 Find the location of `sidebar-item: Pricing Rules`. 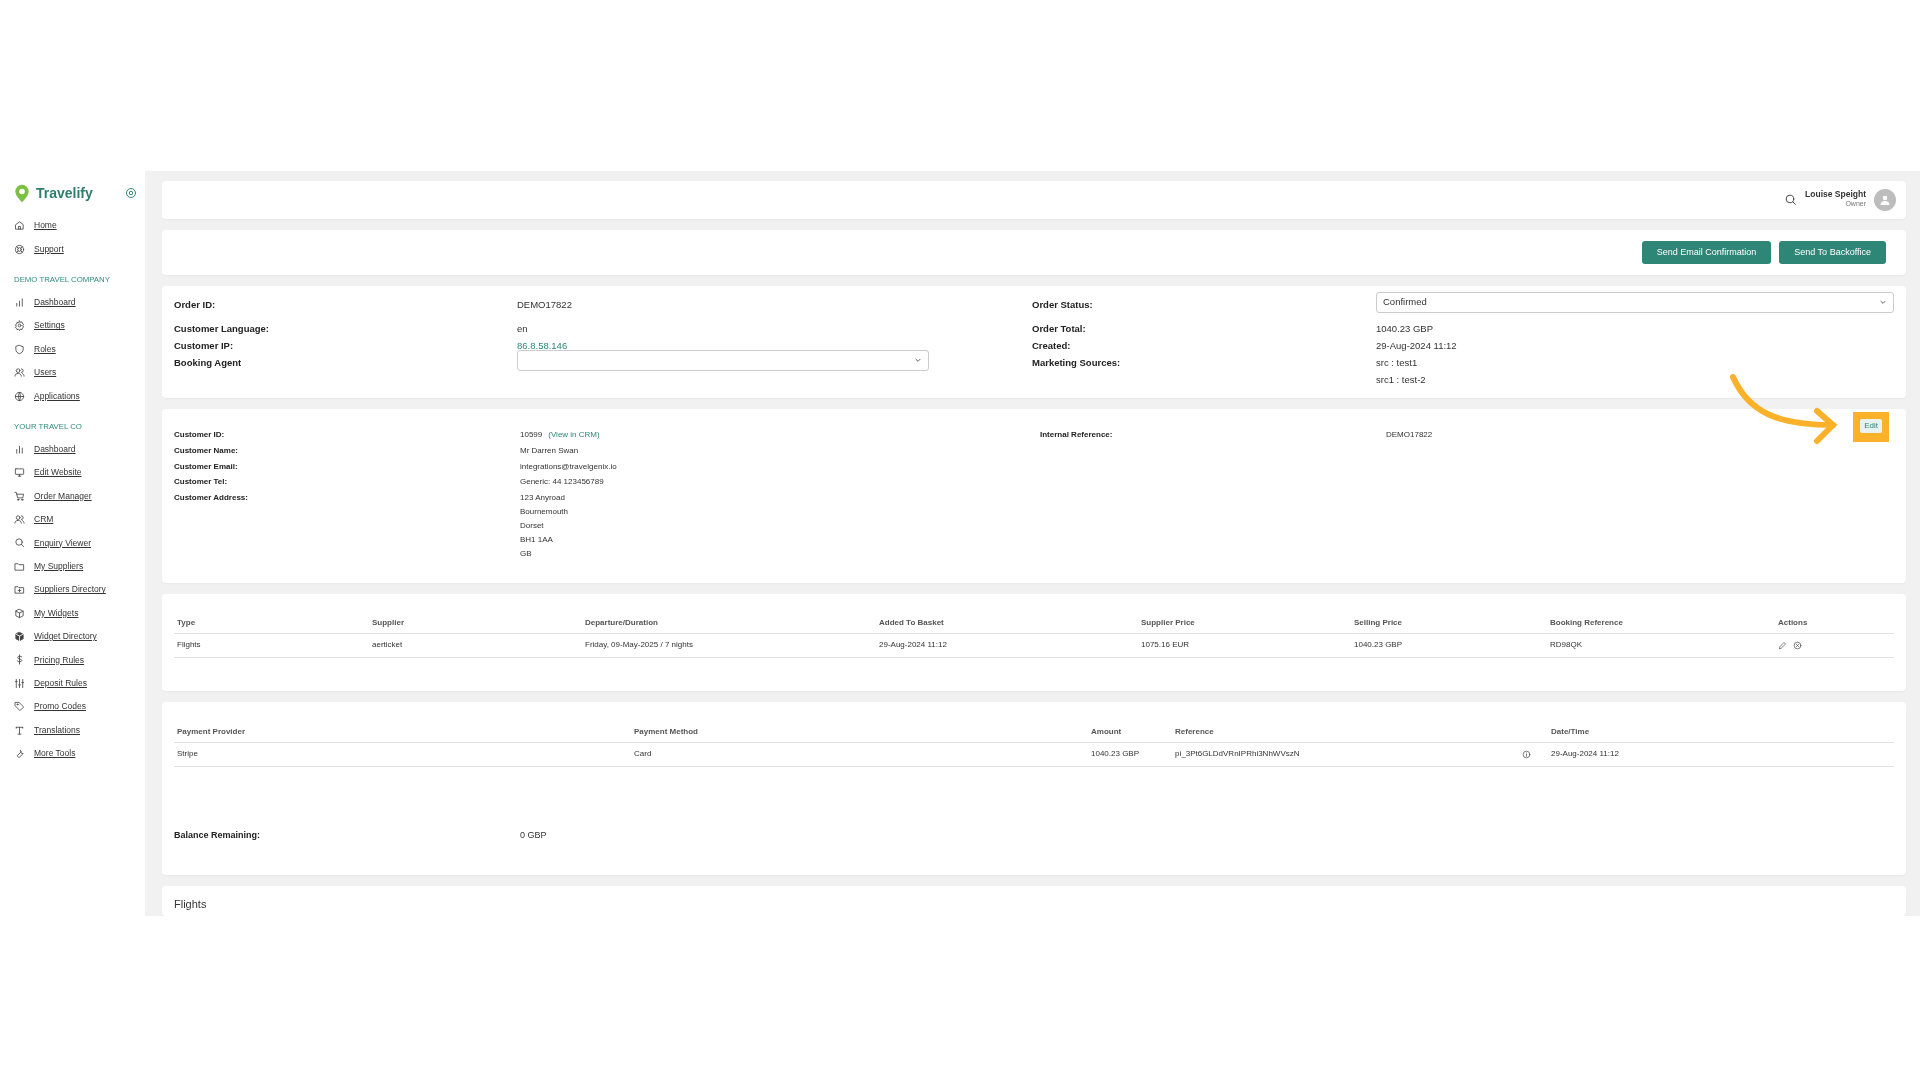

sidebar-item: Pricing Rules is located at coordinates (79, 660).